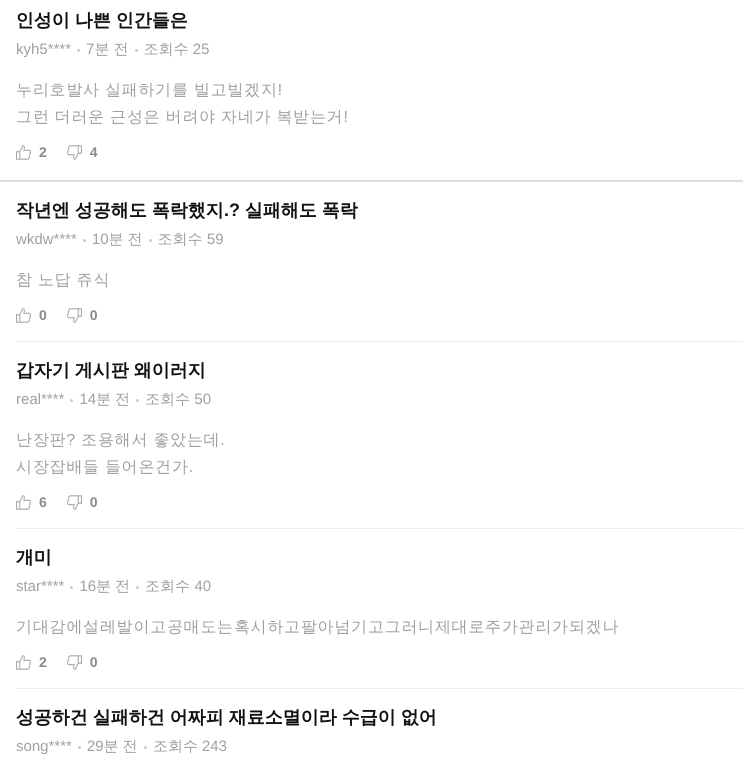 Image resolution: width=743 pixels, height=779 pixels. What do you see at coordinates (31, 502) in the screenshot?
I see `like-button: 6` at bounding box center [31, 502].